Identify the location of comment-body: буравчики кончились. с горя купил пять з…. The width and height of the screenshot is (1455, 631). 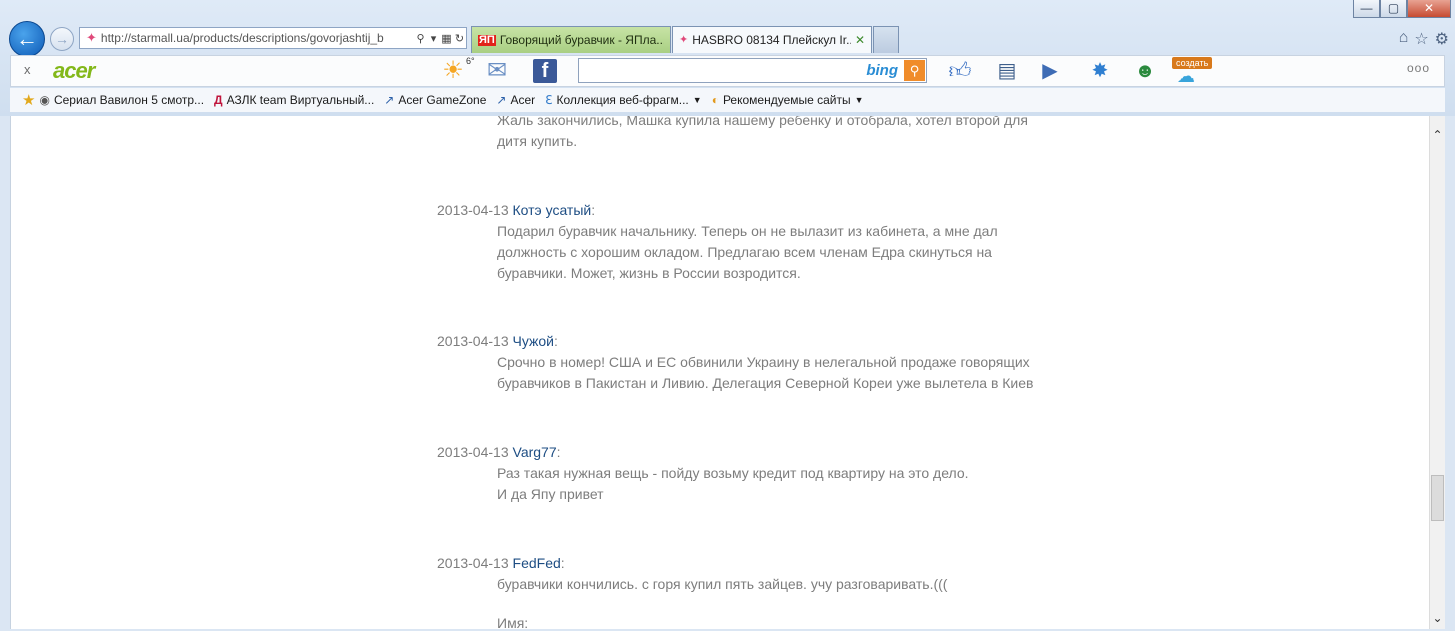
(777, 584).